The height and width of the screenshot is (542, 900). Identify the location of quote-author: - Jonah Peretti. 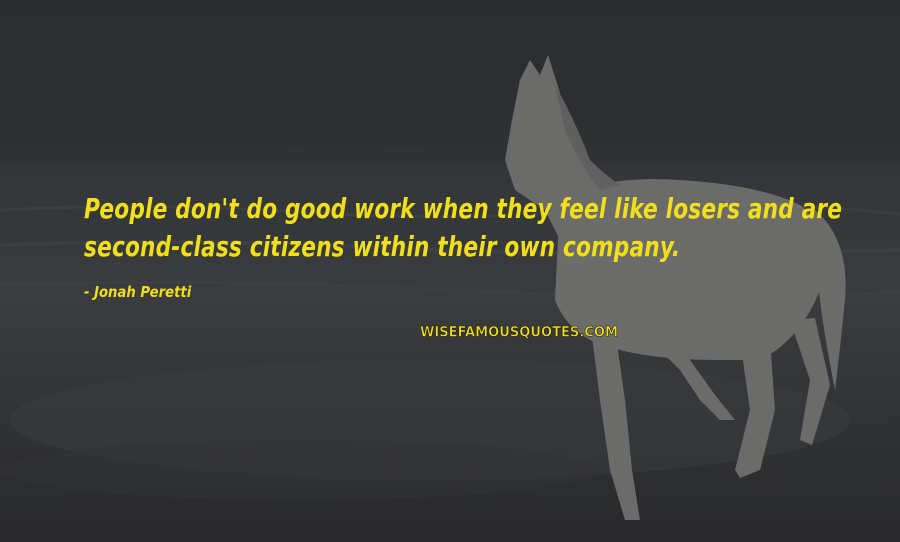
(138, 292).